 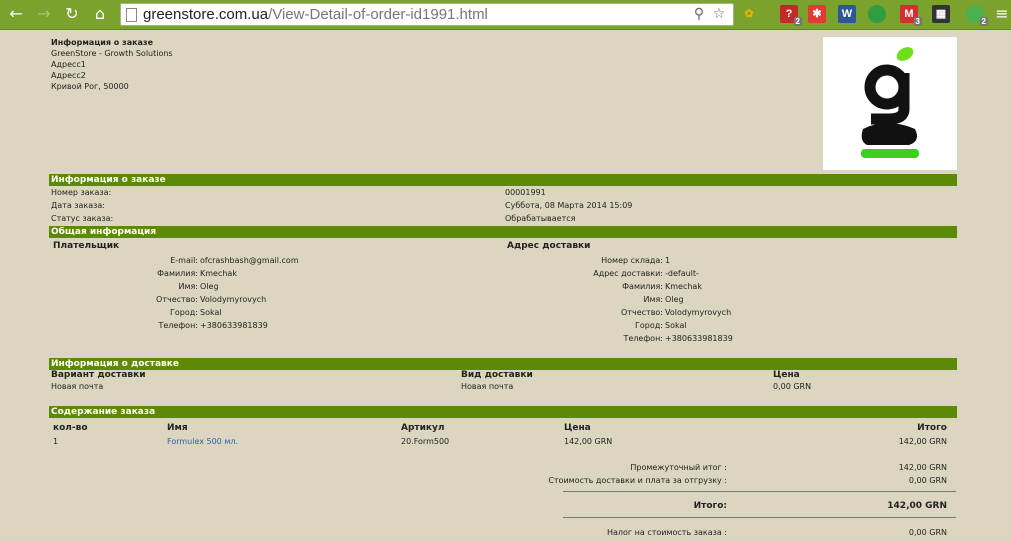 What do you see at coordinates (977, 15) in the screenshot?
I see `green-extension-icon: 2` at bounding box center [977, 15].